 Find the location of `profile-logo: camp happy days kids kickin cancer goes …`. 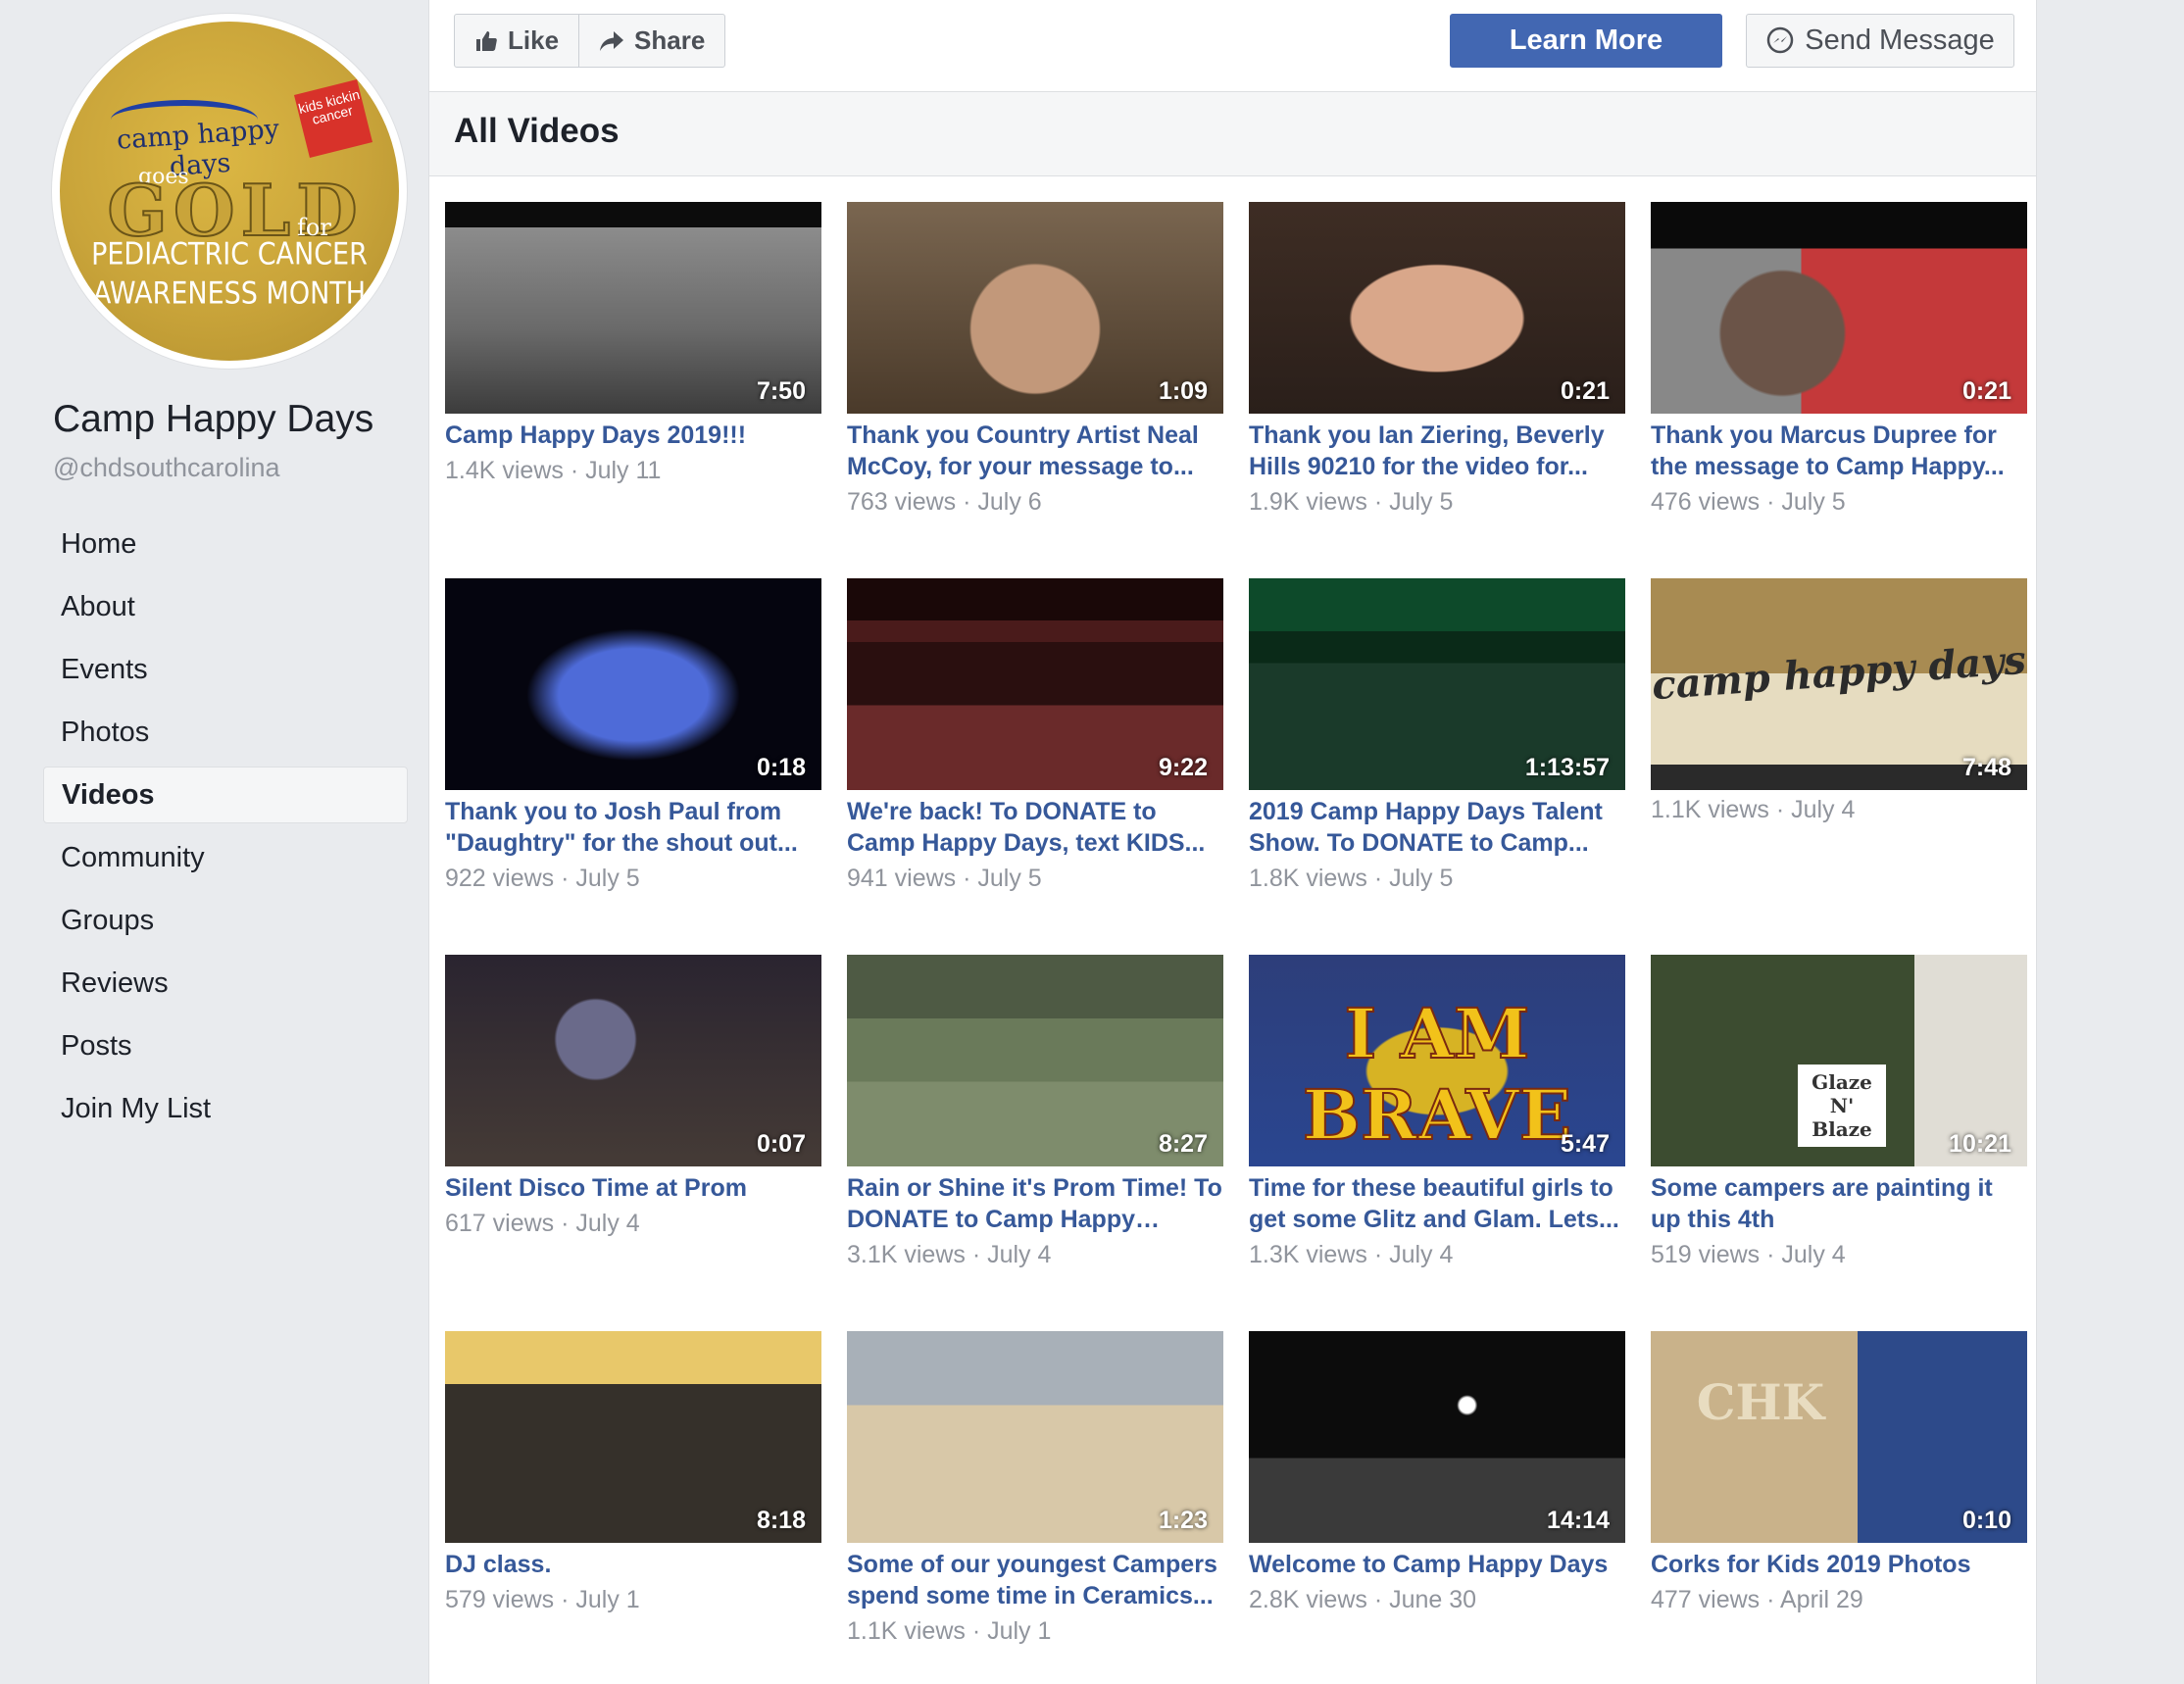

profile-logo: camp happy days kids kickin cancer goes … is located at coordinates (229, 191).